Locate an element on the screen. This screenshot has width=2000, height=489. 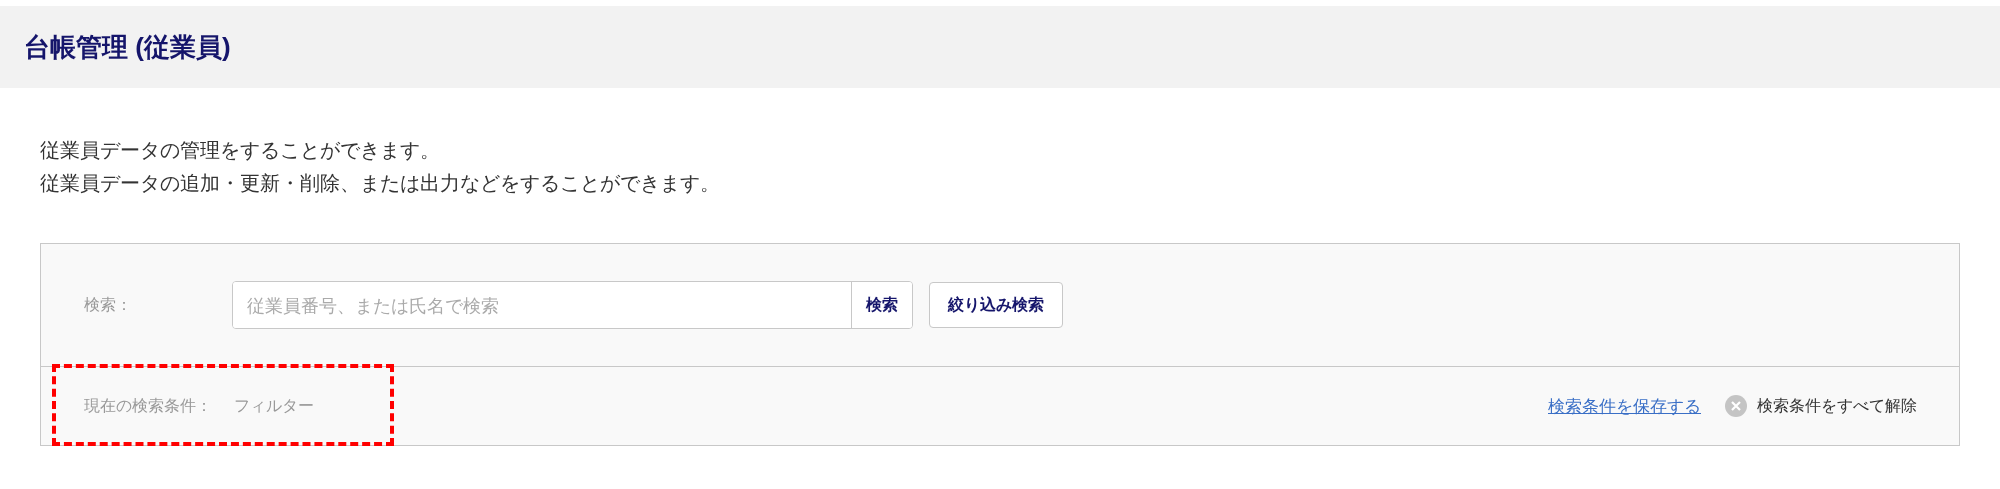
description-text: 従業員データの管理をすることができます。 is located at coordinates (240, 150).